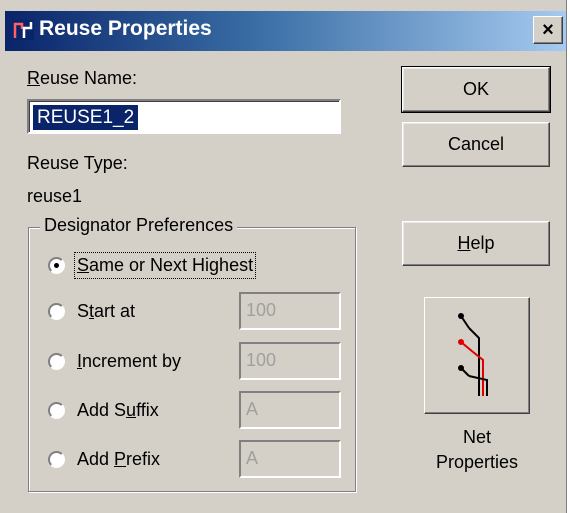 This screenshot has height=513, width=570. I want to click on reuse-name-input: REUSE1_2, so click(184, 116).